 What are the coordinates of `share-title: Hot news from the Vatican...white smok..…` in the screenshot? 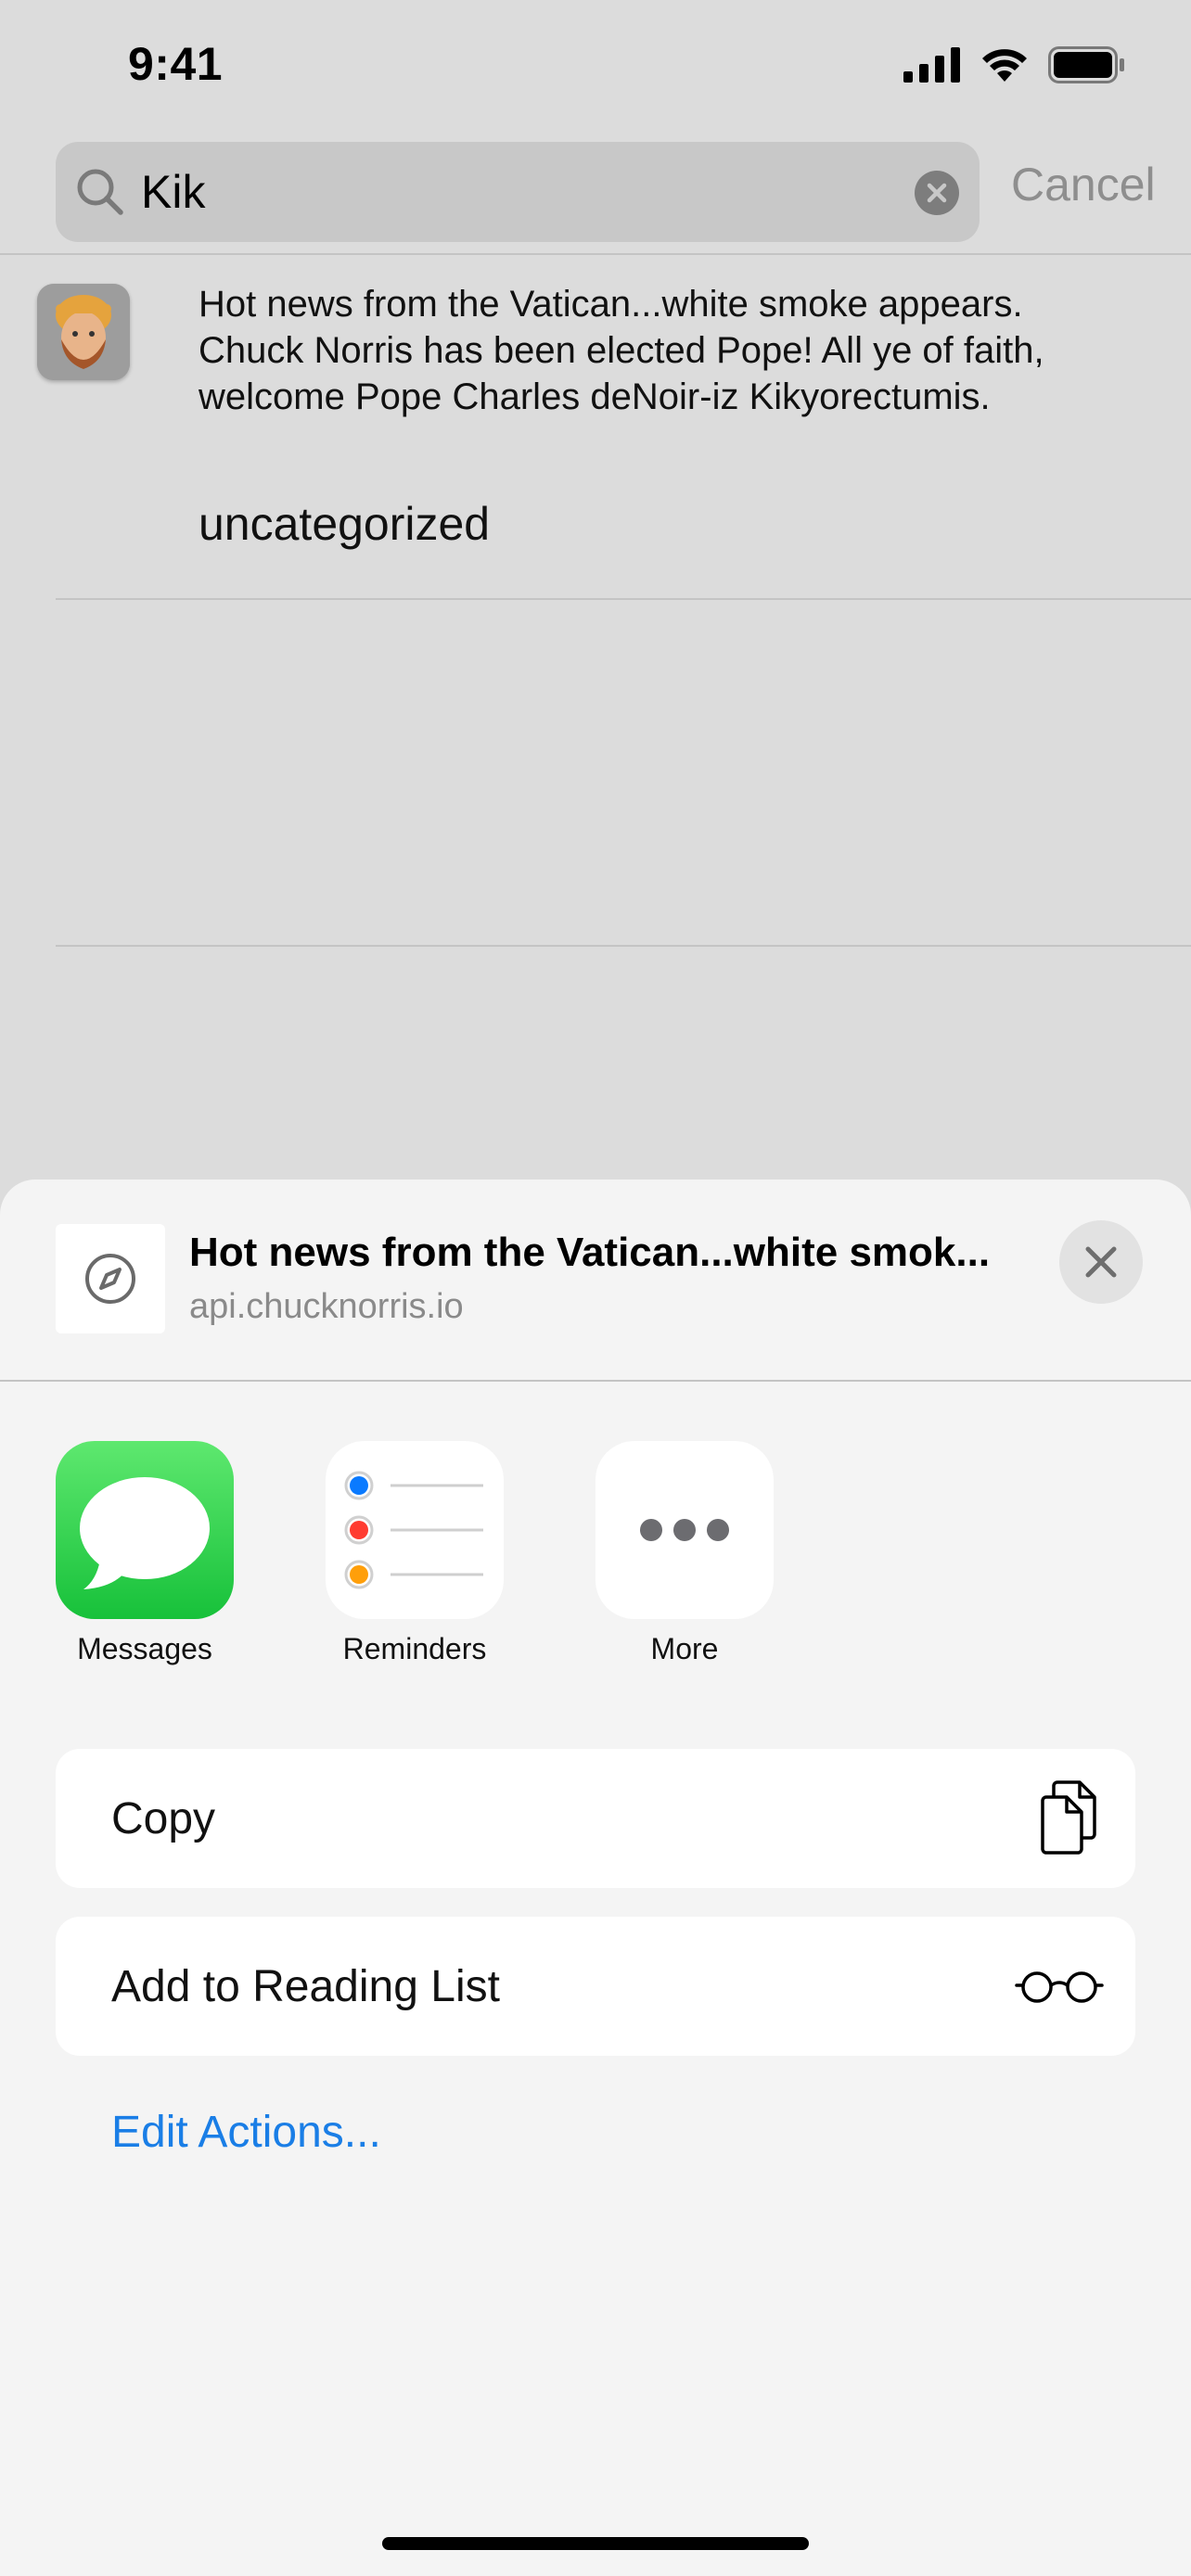 It's located at (590, 1252).